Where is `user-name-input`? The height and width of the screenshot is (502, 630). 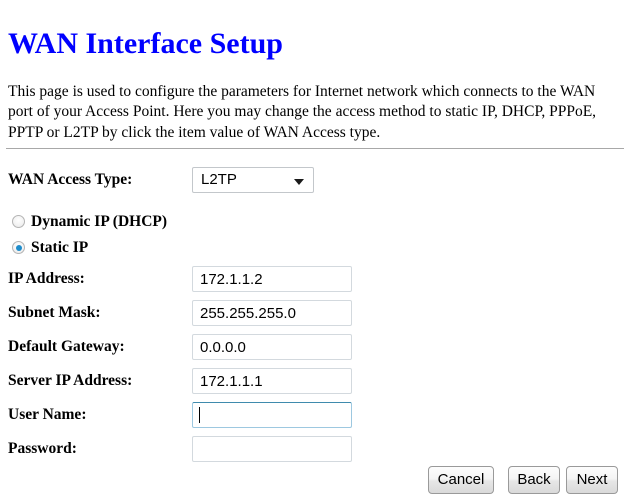
user-name-input is located at coordinates (272, 415).